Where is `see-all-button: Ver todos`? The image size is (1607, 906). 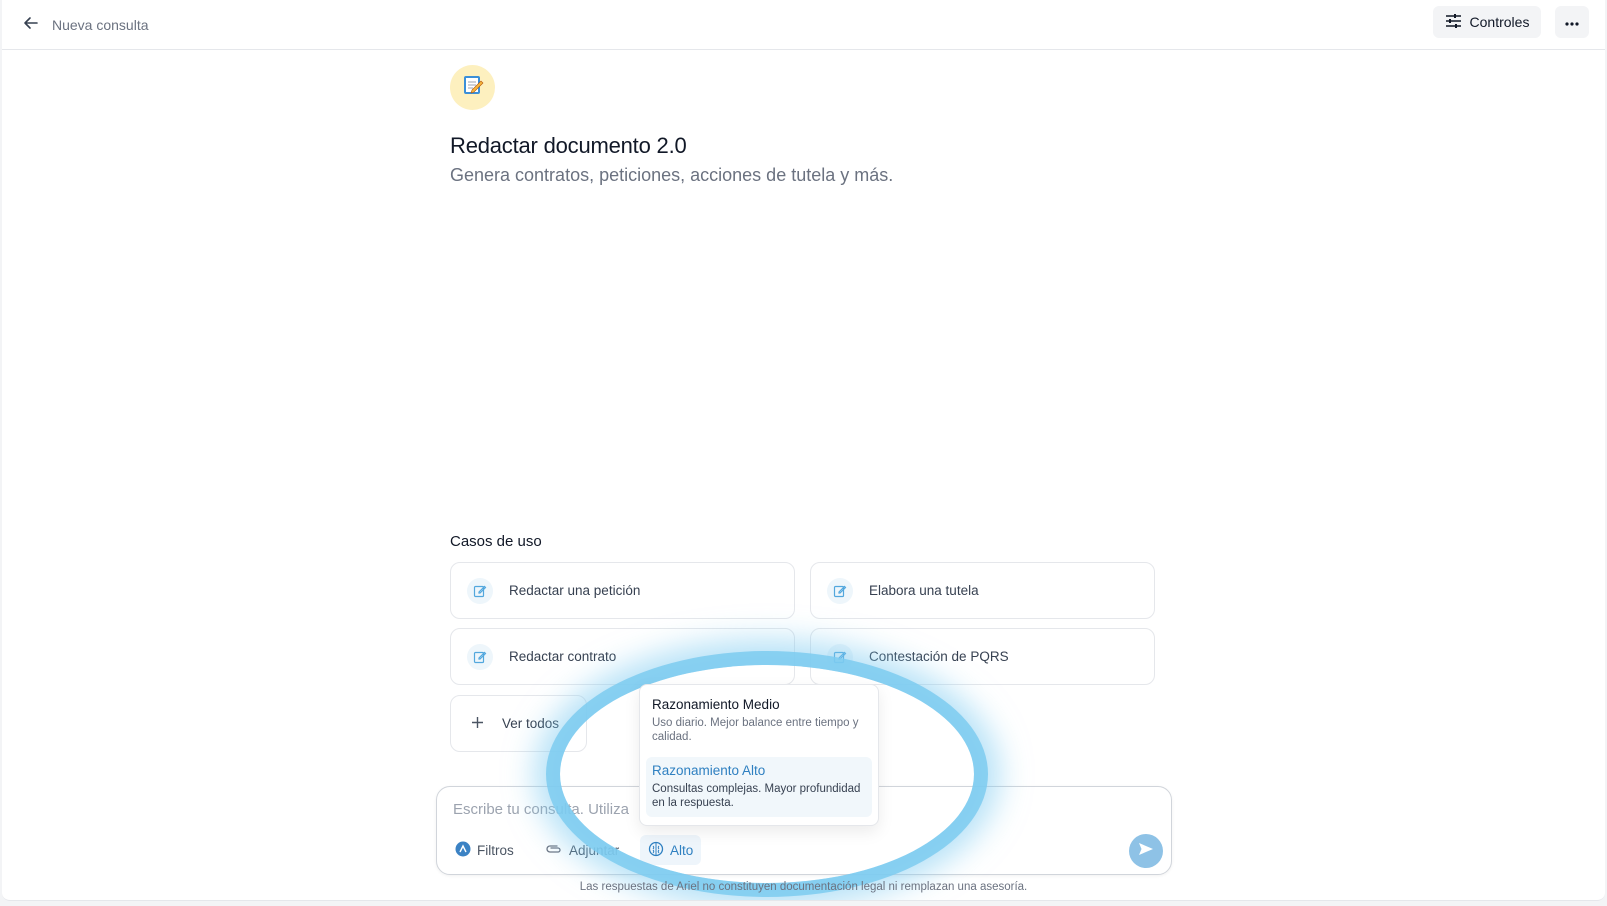 see-all-button: Ver todos is located at coordinates (518, 723).